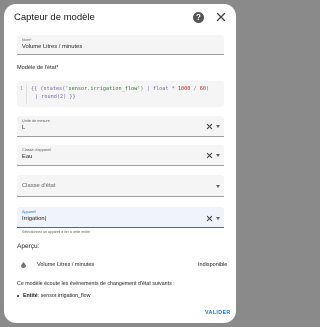  Describe the element at coordinates (198, 17) in the screenshot. I see `help-icon: ?` at that location.